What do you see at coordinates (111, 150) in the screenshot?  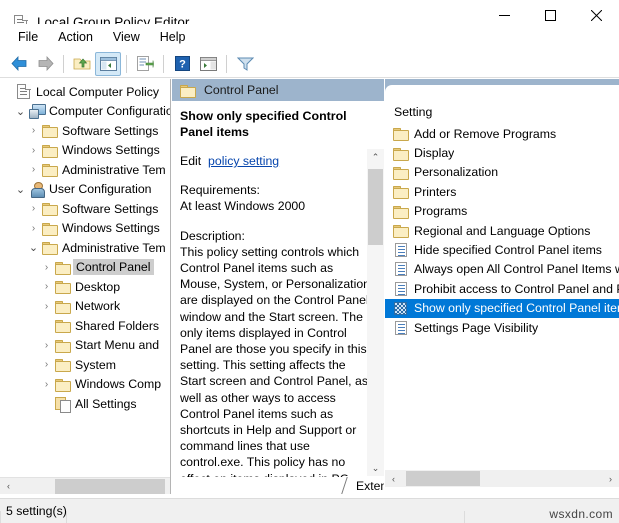 I see `tree-item-label: Windows Settings` at bounding box center [111, 150].